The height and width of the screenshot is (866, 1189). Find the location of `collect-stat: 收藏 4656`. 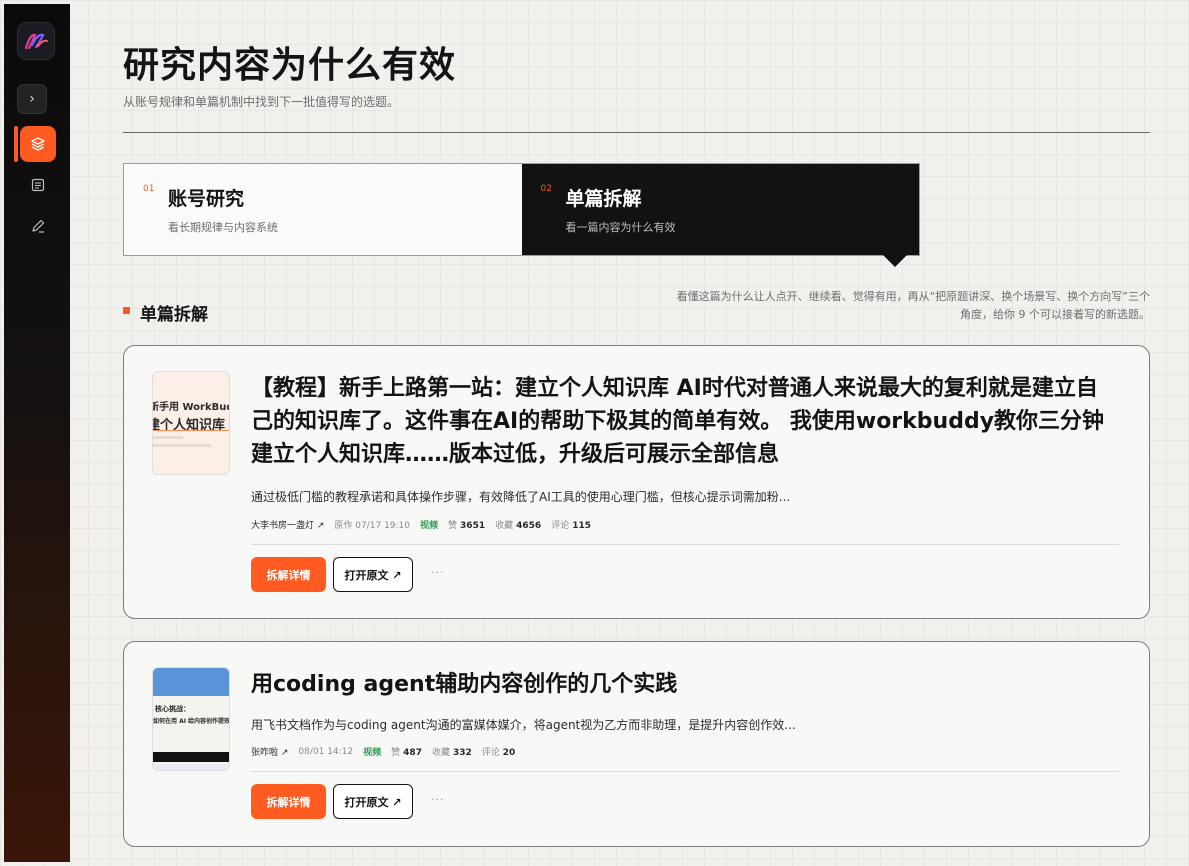

collect-stat: 收藏 4656 is located at coordinates (518, 524).